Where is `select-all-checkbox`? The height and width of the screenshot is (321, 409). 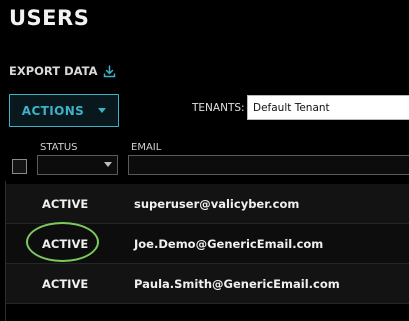 select-all-checkbox is located at coordinates (19, 166).